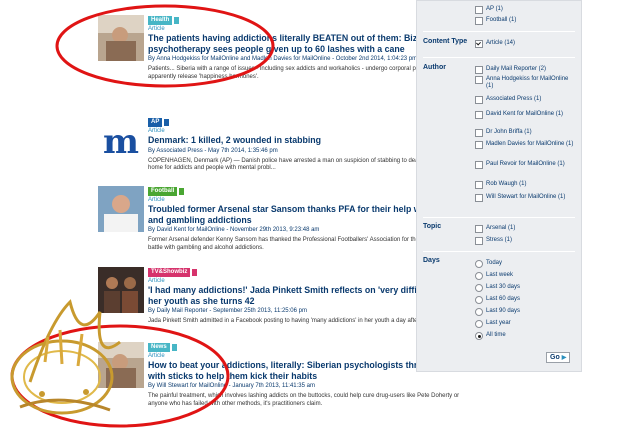  Describe the element at coordinates (496, 335) in the screenshot. I see `days-option-label: All time` at that location.